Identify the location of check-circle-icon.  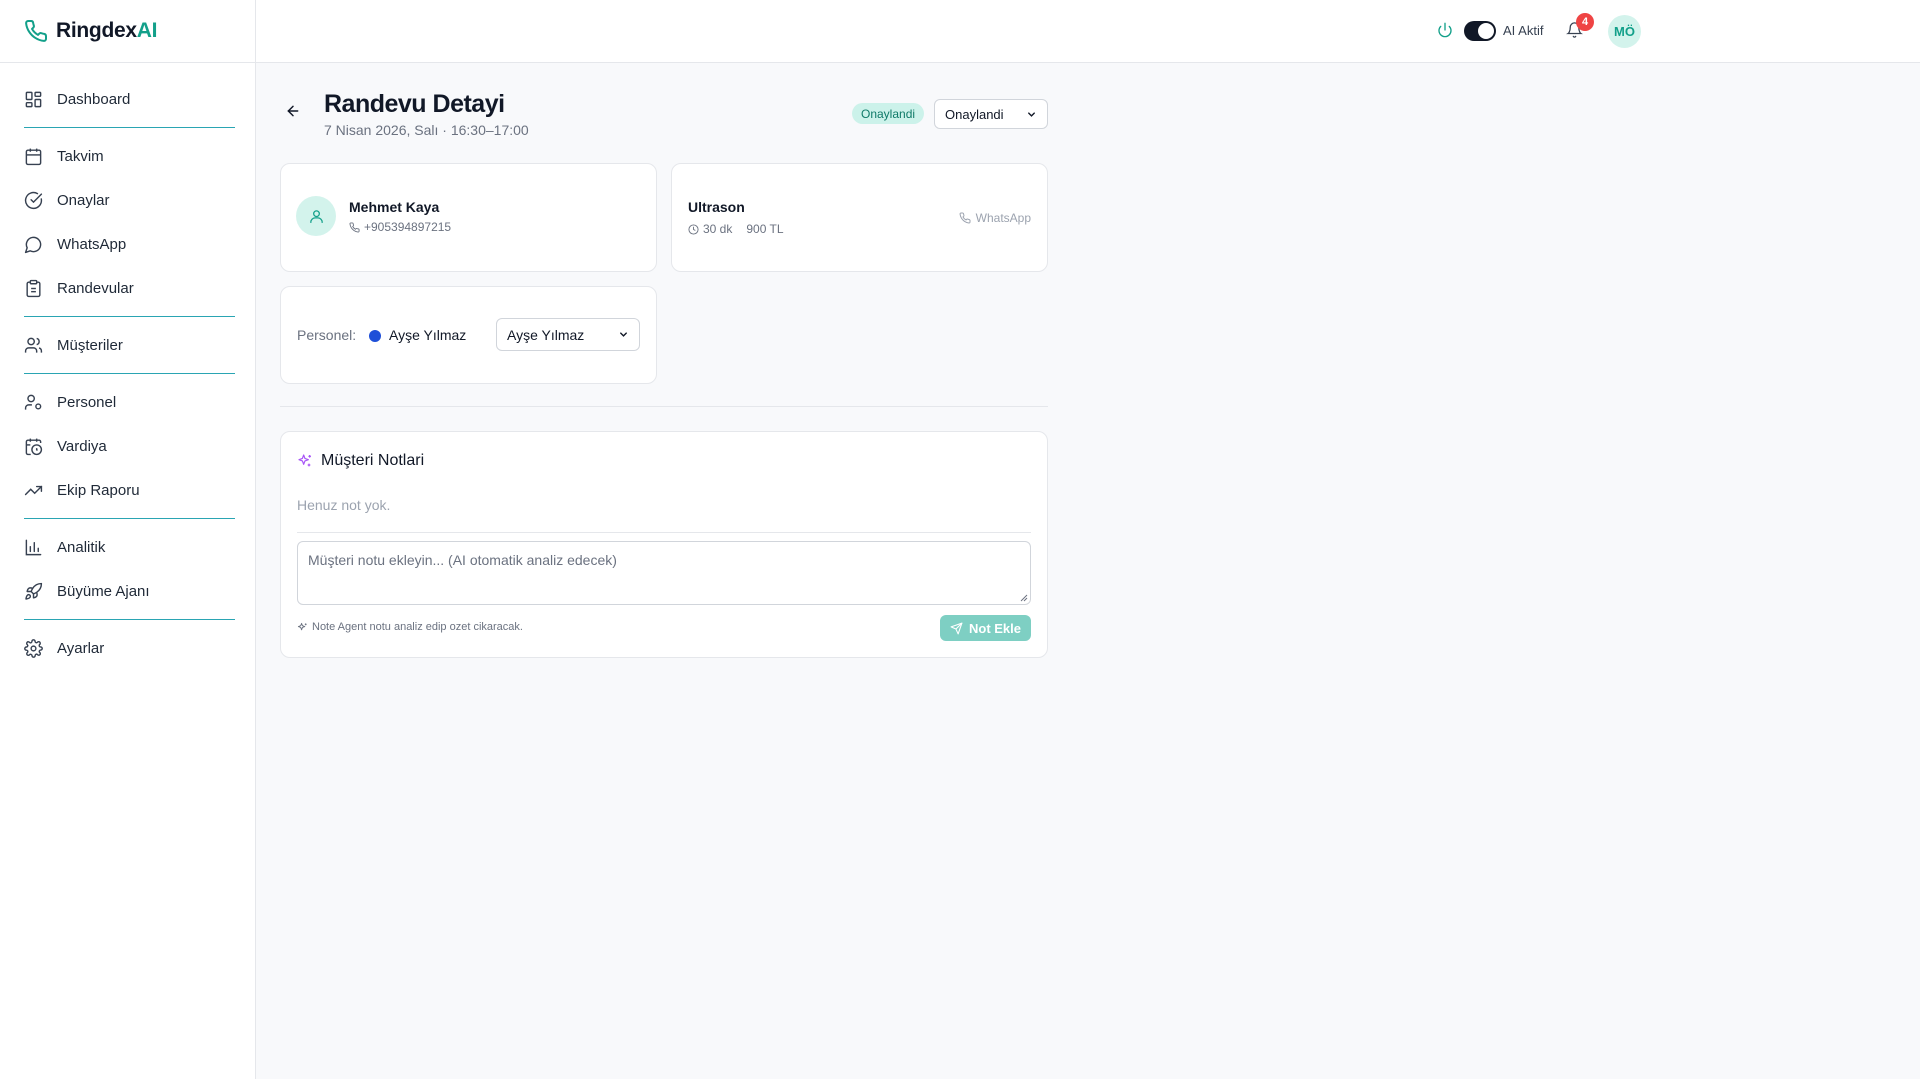
(33, 200).